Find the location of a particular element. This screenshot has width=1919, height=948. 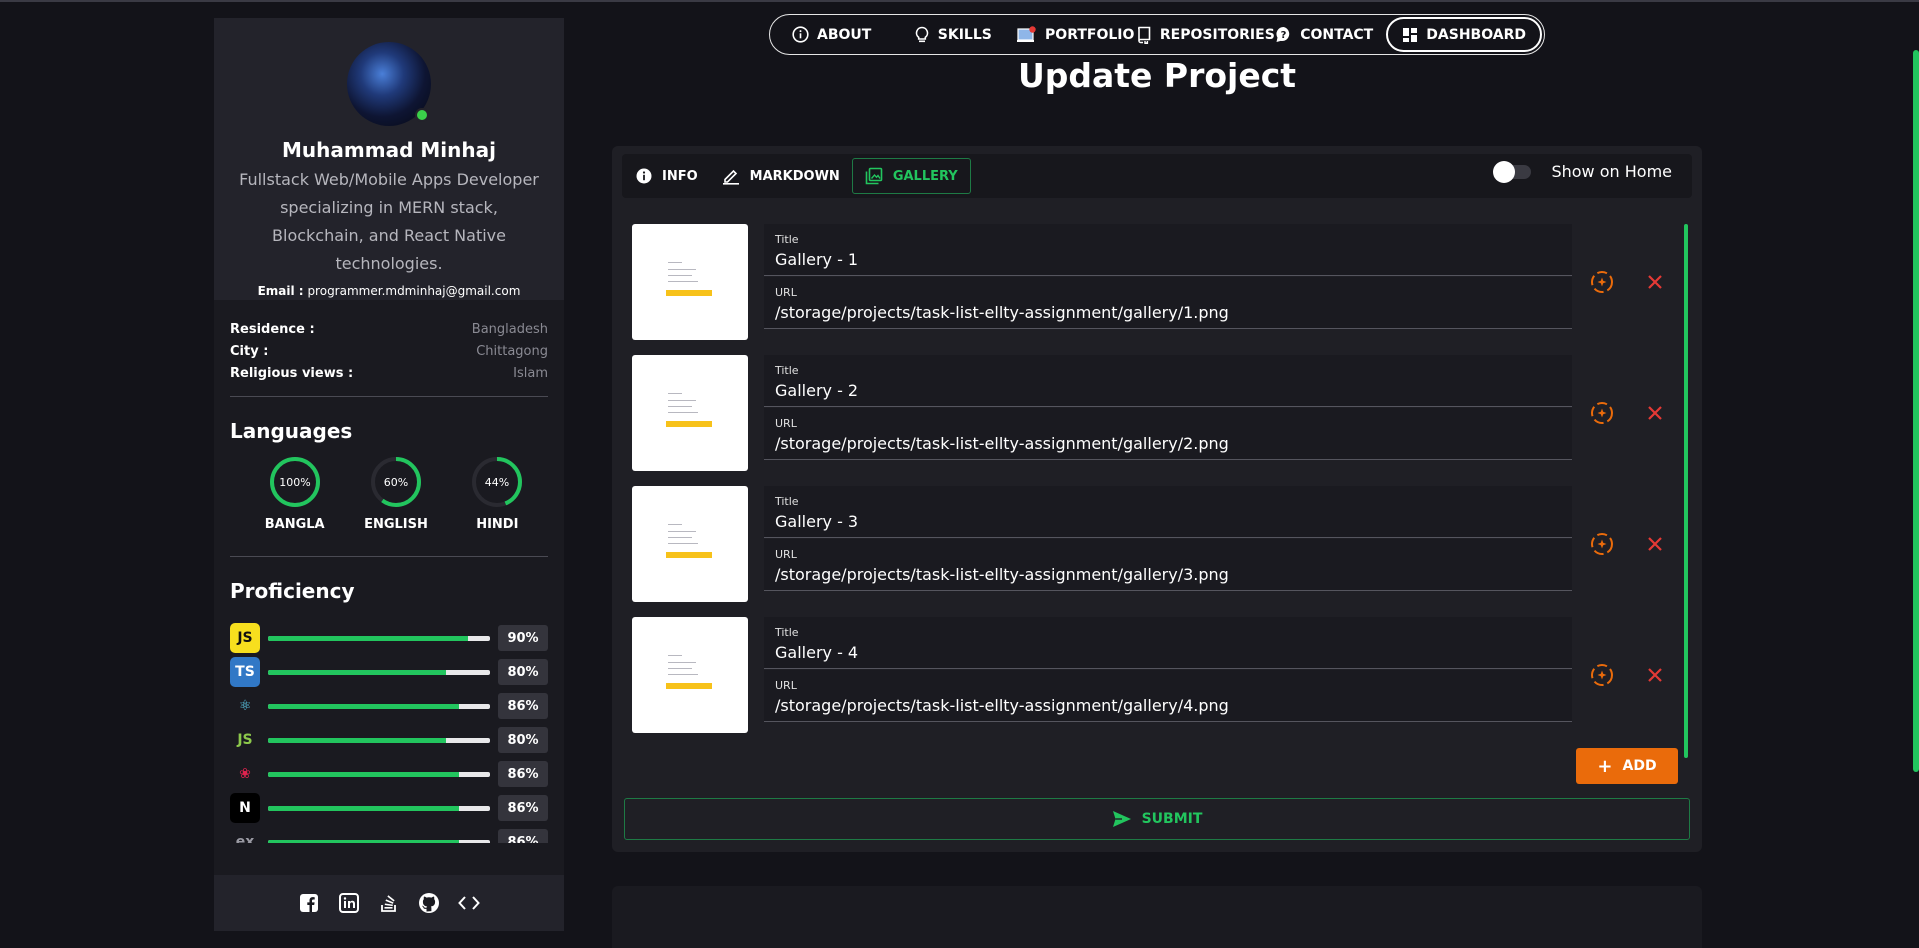

nav-item-about: ABOUT is located at coordinates (853, 34).